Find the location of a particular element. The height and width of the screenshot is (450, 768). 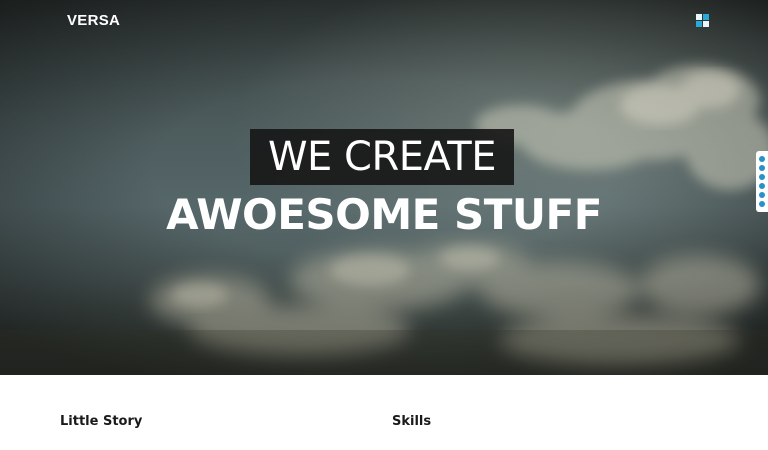

section-dot-nav is located at coordinates (762, 181).